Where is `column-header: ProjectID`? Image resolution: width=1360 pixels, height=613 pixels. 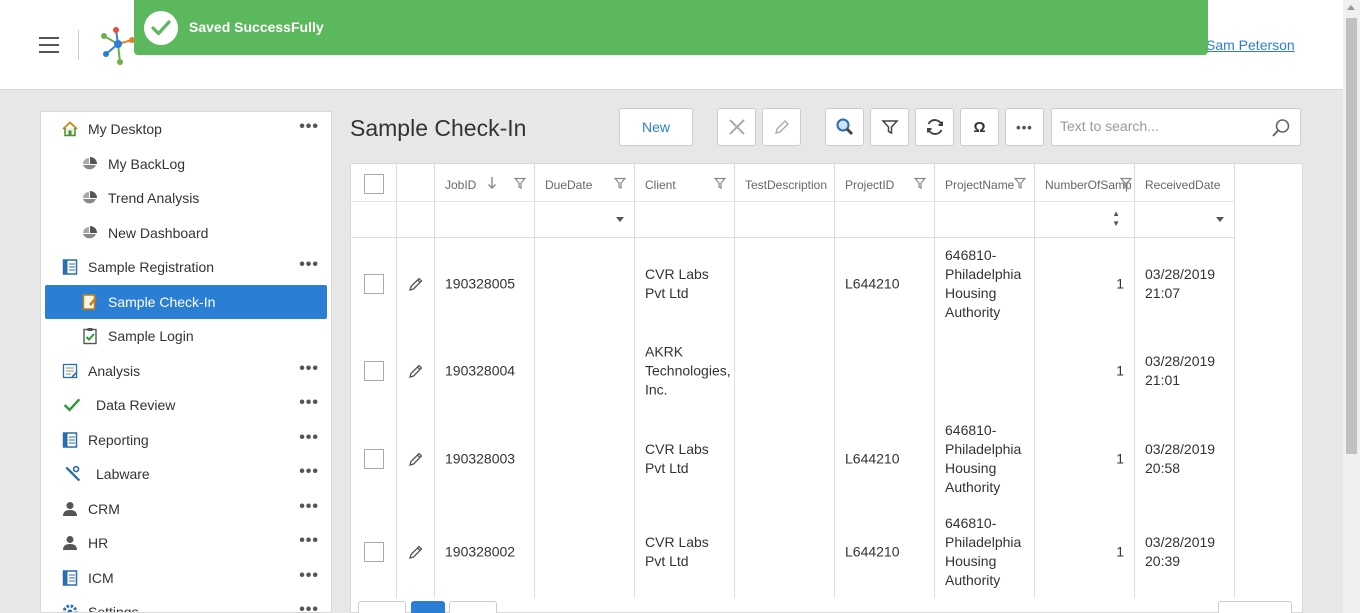
column-header: ProjectID is located at coordinates (885, 183).